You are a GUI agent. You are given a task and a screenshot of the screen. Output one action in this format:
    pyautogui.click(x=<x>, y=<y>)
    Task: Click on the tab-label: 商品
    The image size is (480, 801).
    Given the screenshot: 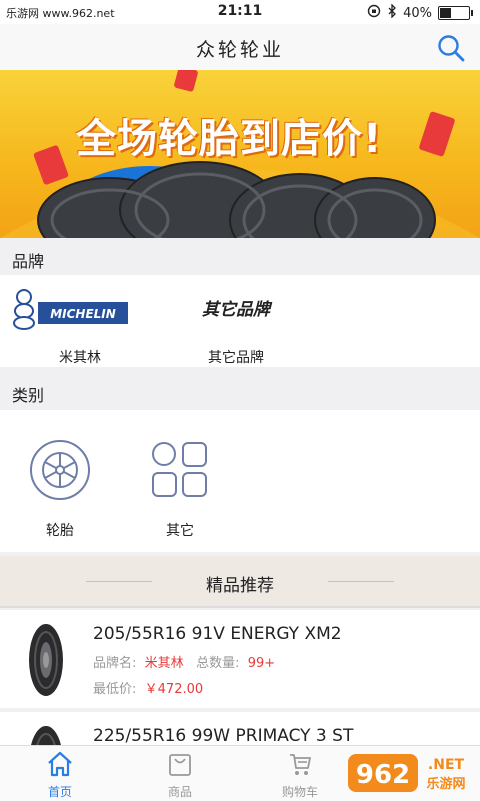 What is the action you would take?
    pyautogui.click(x=179, y=792)
    